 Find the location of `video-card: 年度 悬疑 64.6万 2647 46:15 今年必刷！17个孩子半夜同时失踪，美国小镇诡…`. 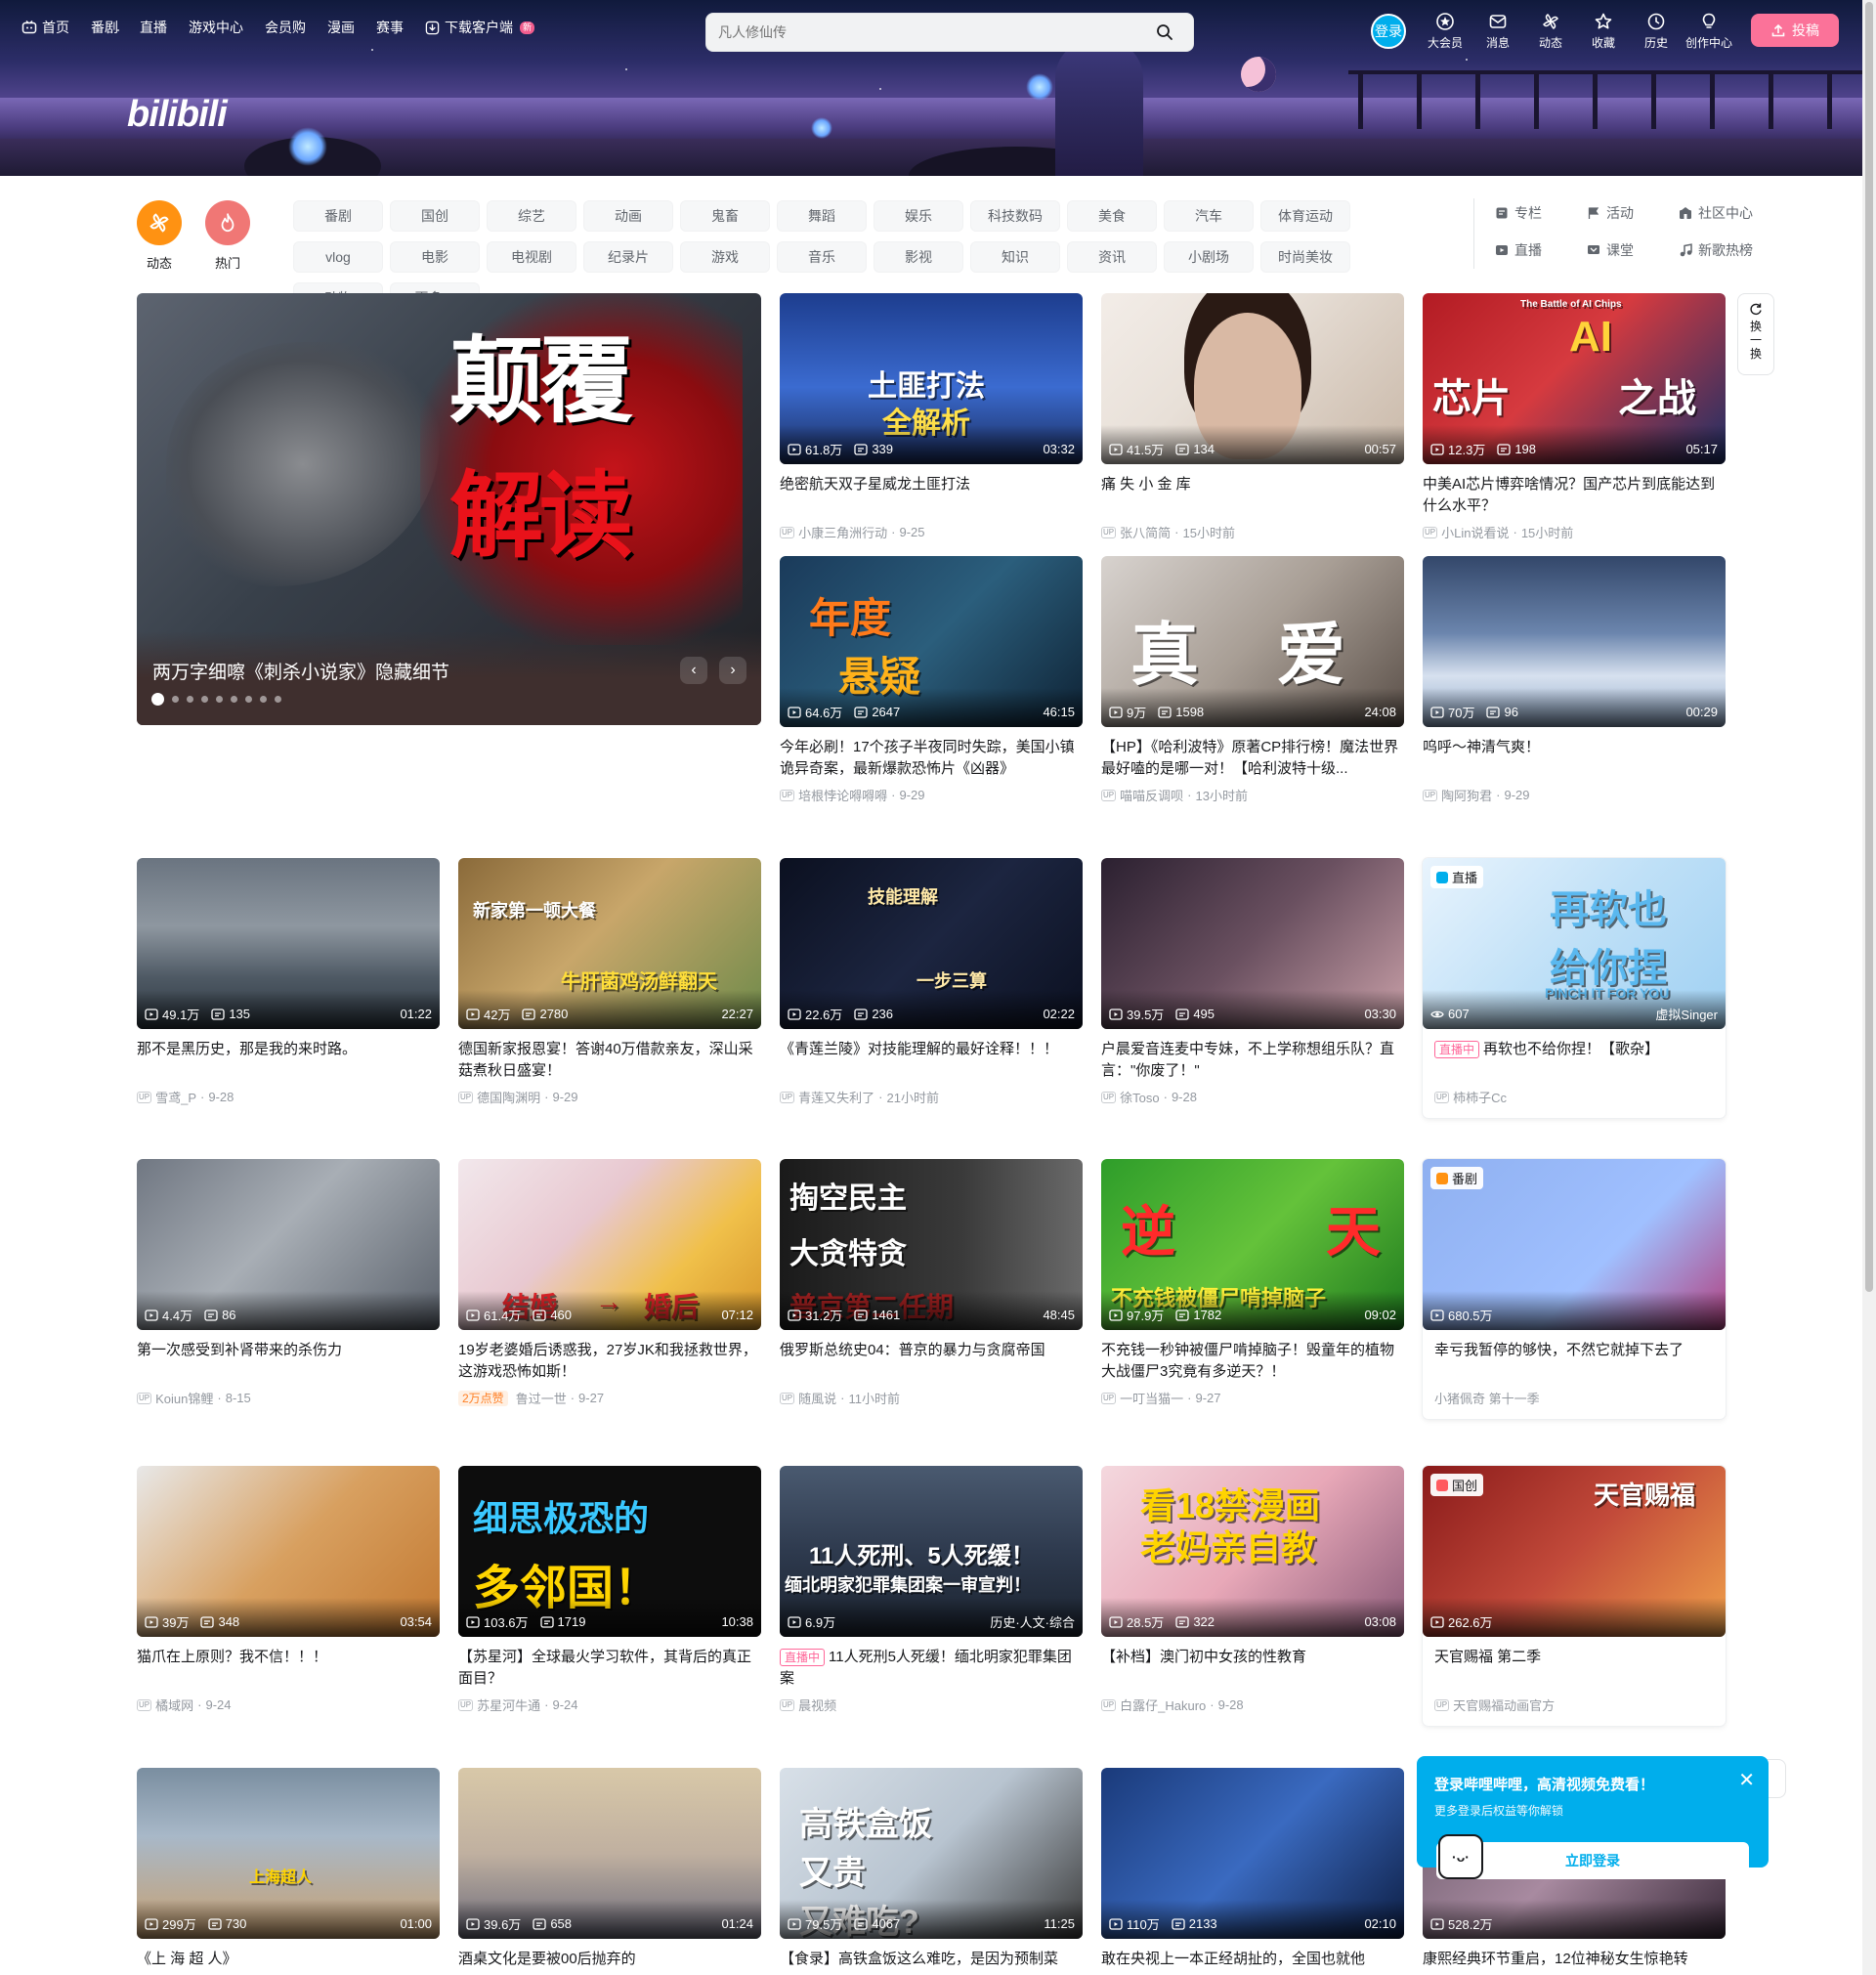

video-card: 年度 悬疑 64.6万 2647 46:15 今年必刷！17个孩子半夜同时失踪，美国小镇诡… is located at coordinates (931, 680).